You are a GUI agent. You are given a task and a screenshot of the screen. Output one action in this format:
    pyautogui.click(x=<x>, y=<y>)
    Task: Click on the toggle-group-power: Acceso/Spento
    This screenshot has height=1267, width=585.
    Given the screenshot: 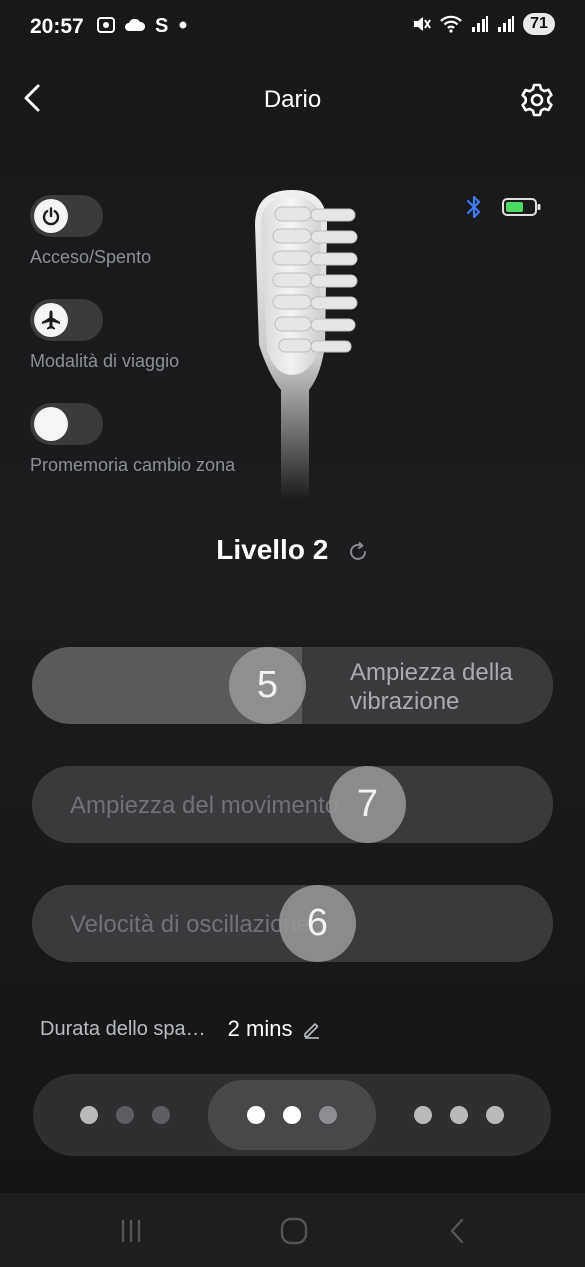 What is the action you would take?
    pyautogui.click(x=90, y=231)
    